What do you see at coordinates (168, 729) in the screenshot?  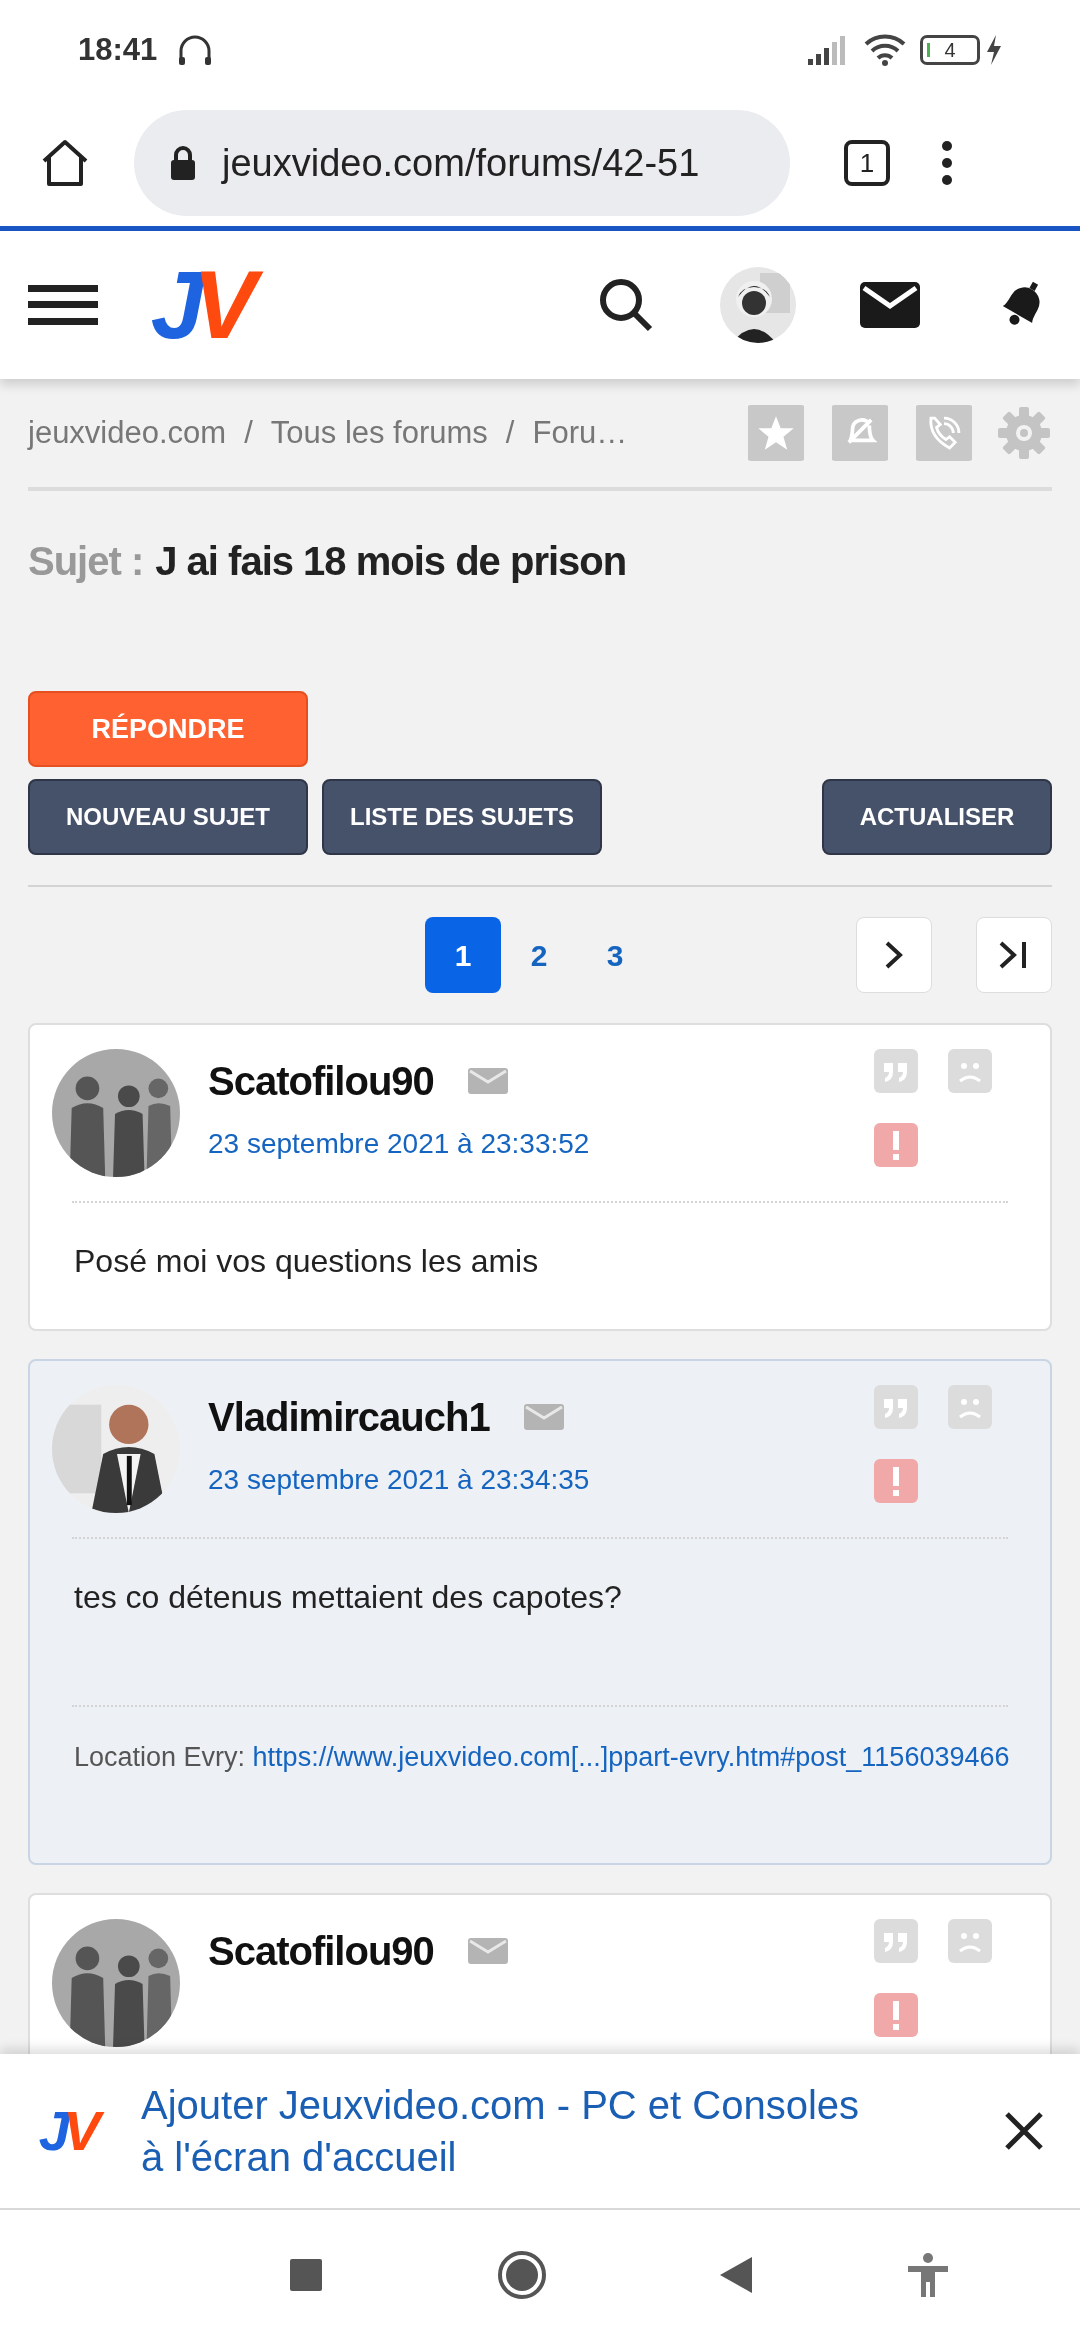 I see `reply-button: RÉPONDRE` at bounding box center [168, 729].